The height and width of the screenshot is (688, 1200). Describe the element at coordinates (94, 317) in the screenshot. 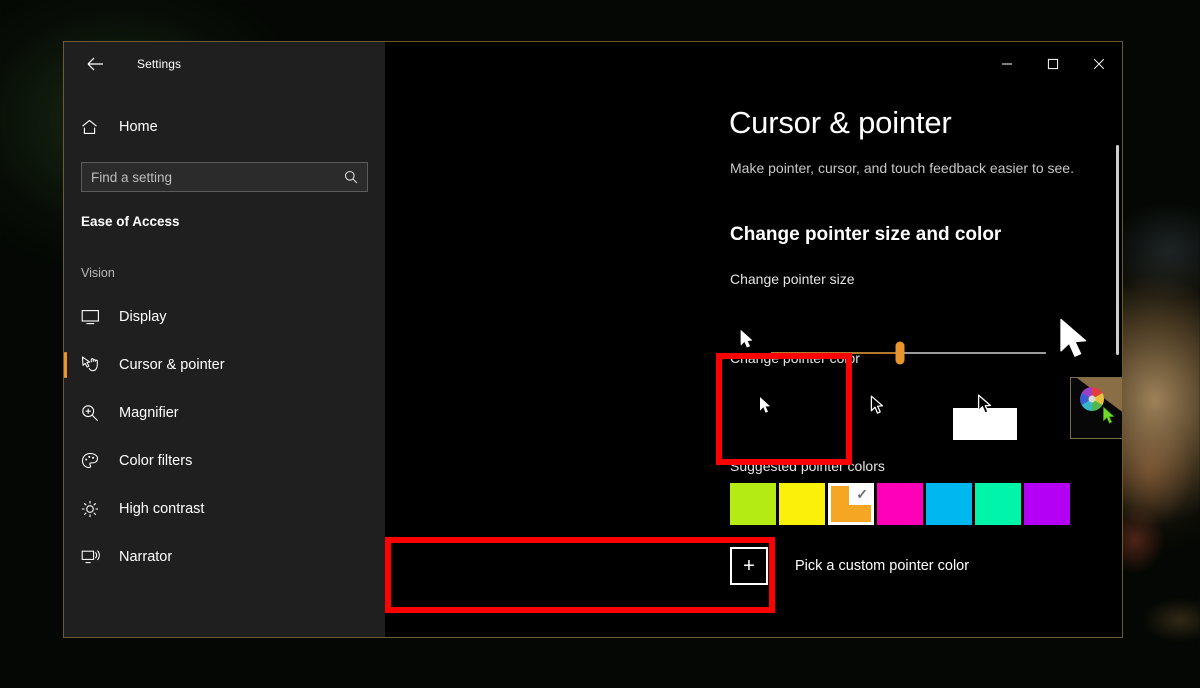

I see `monitor-icon` at that location.